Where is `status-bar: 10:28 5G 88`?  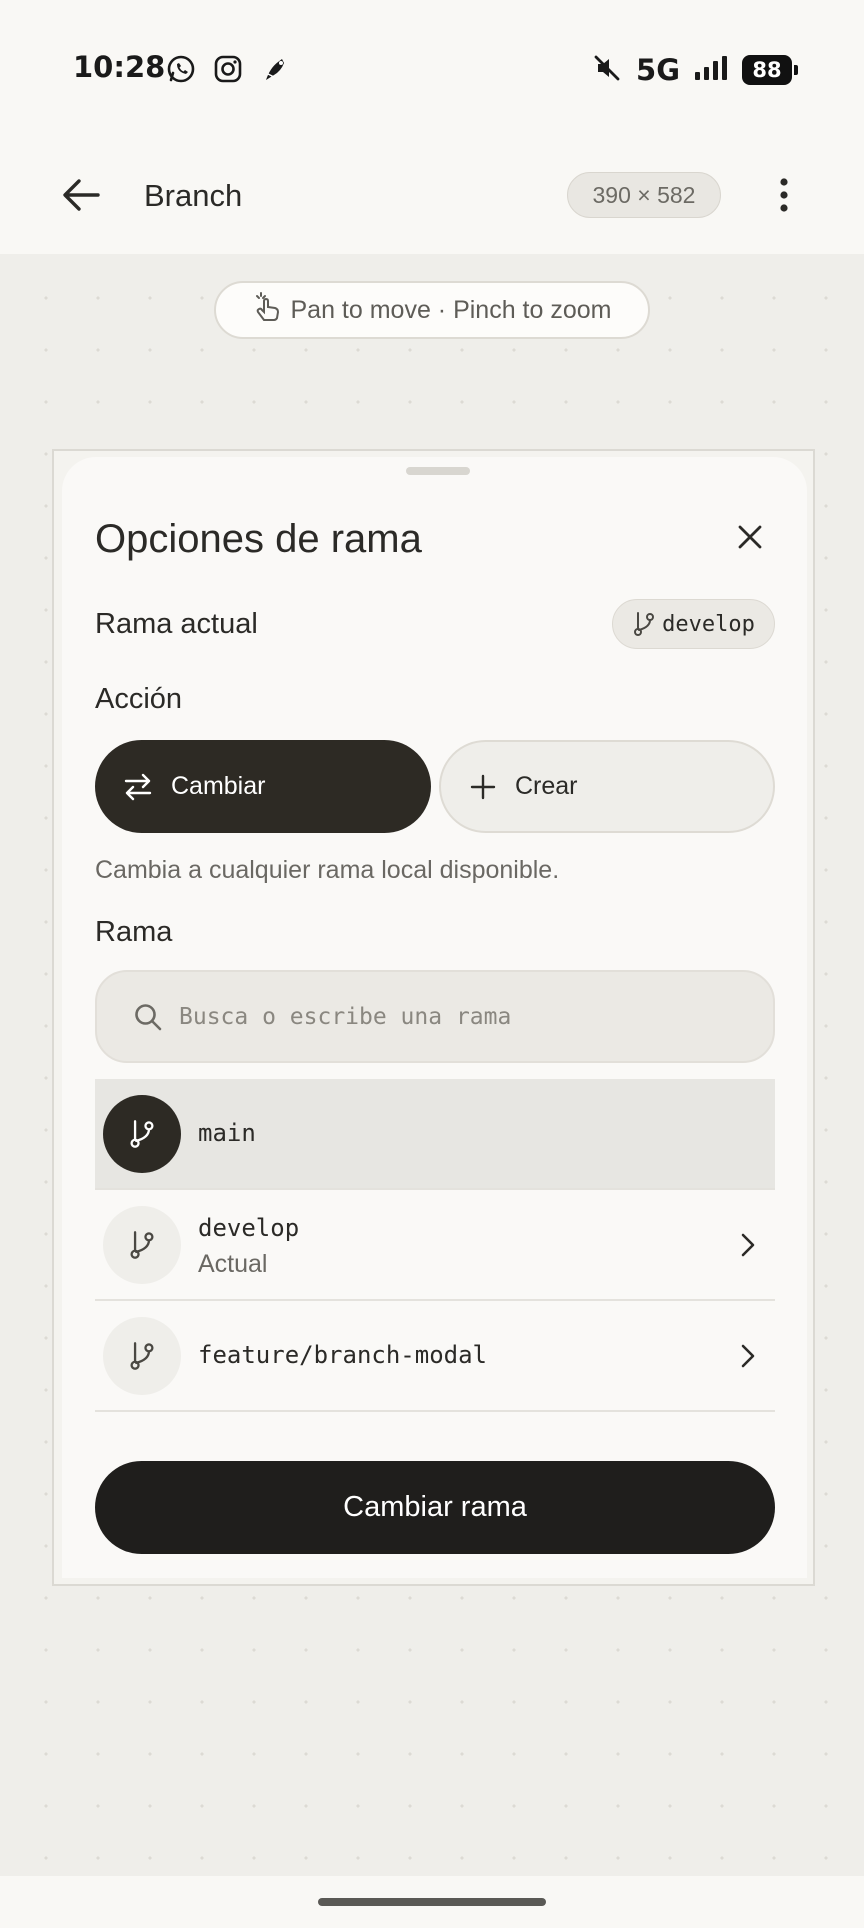 status-bar: 10:28 5G 88 is located at coordinates (432, 70).